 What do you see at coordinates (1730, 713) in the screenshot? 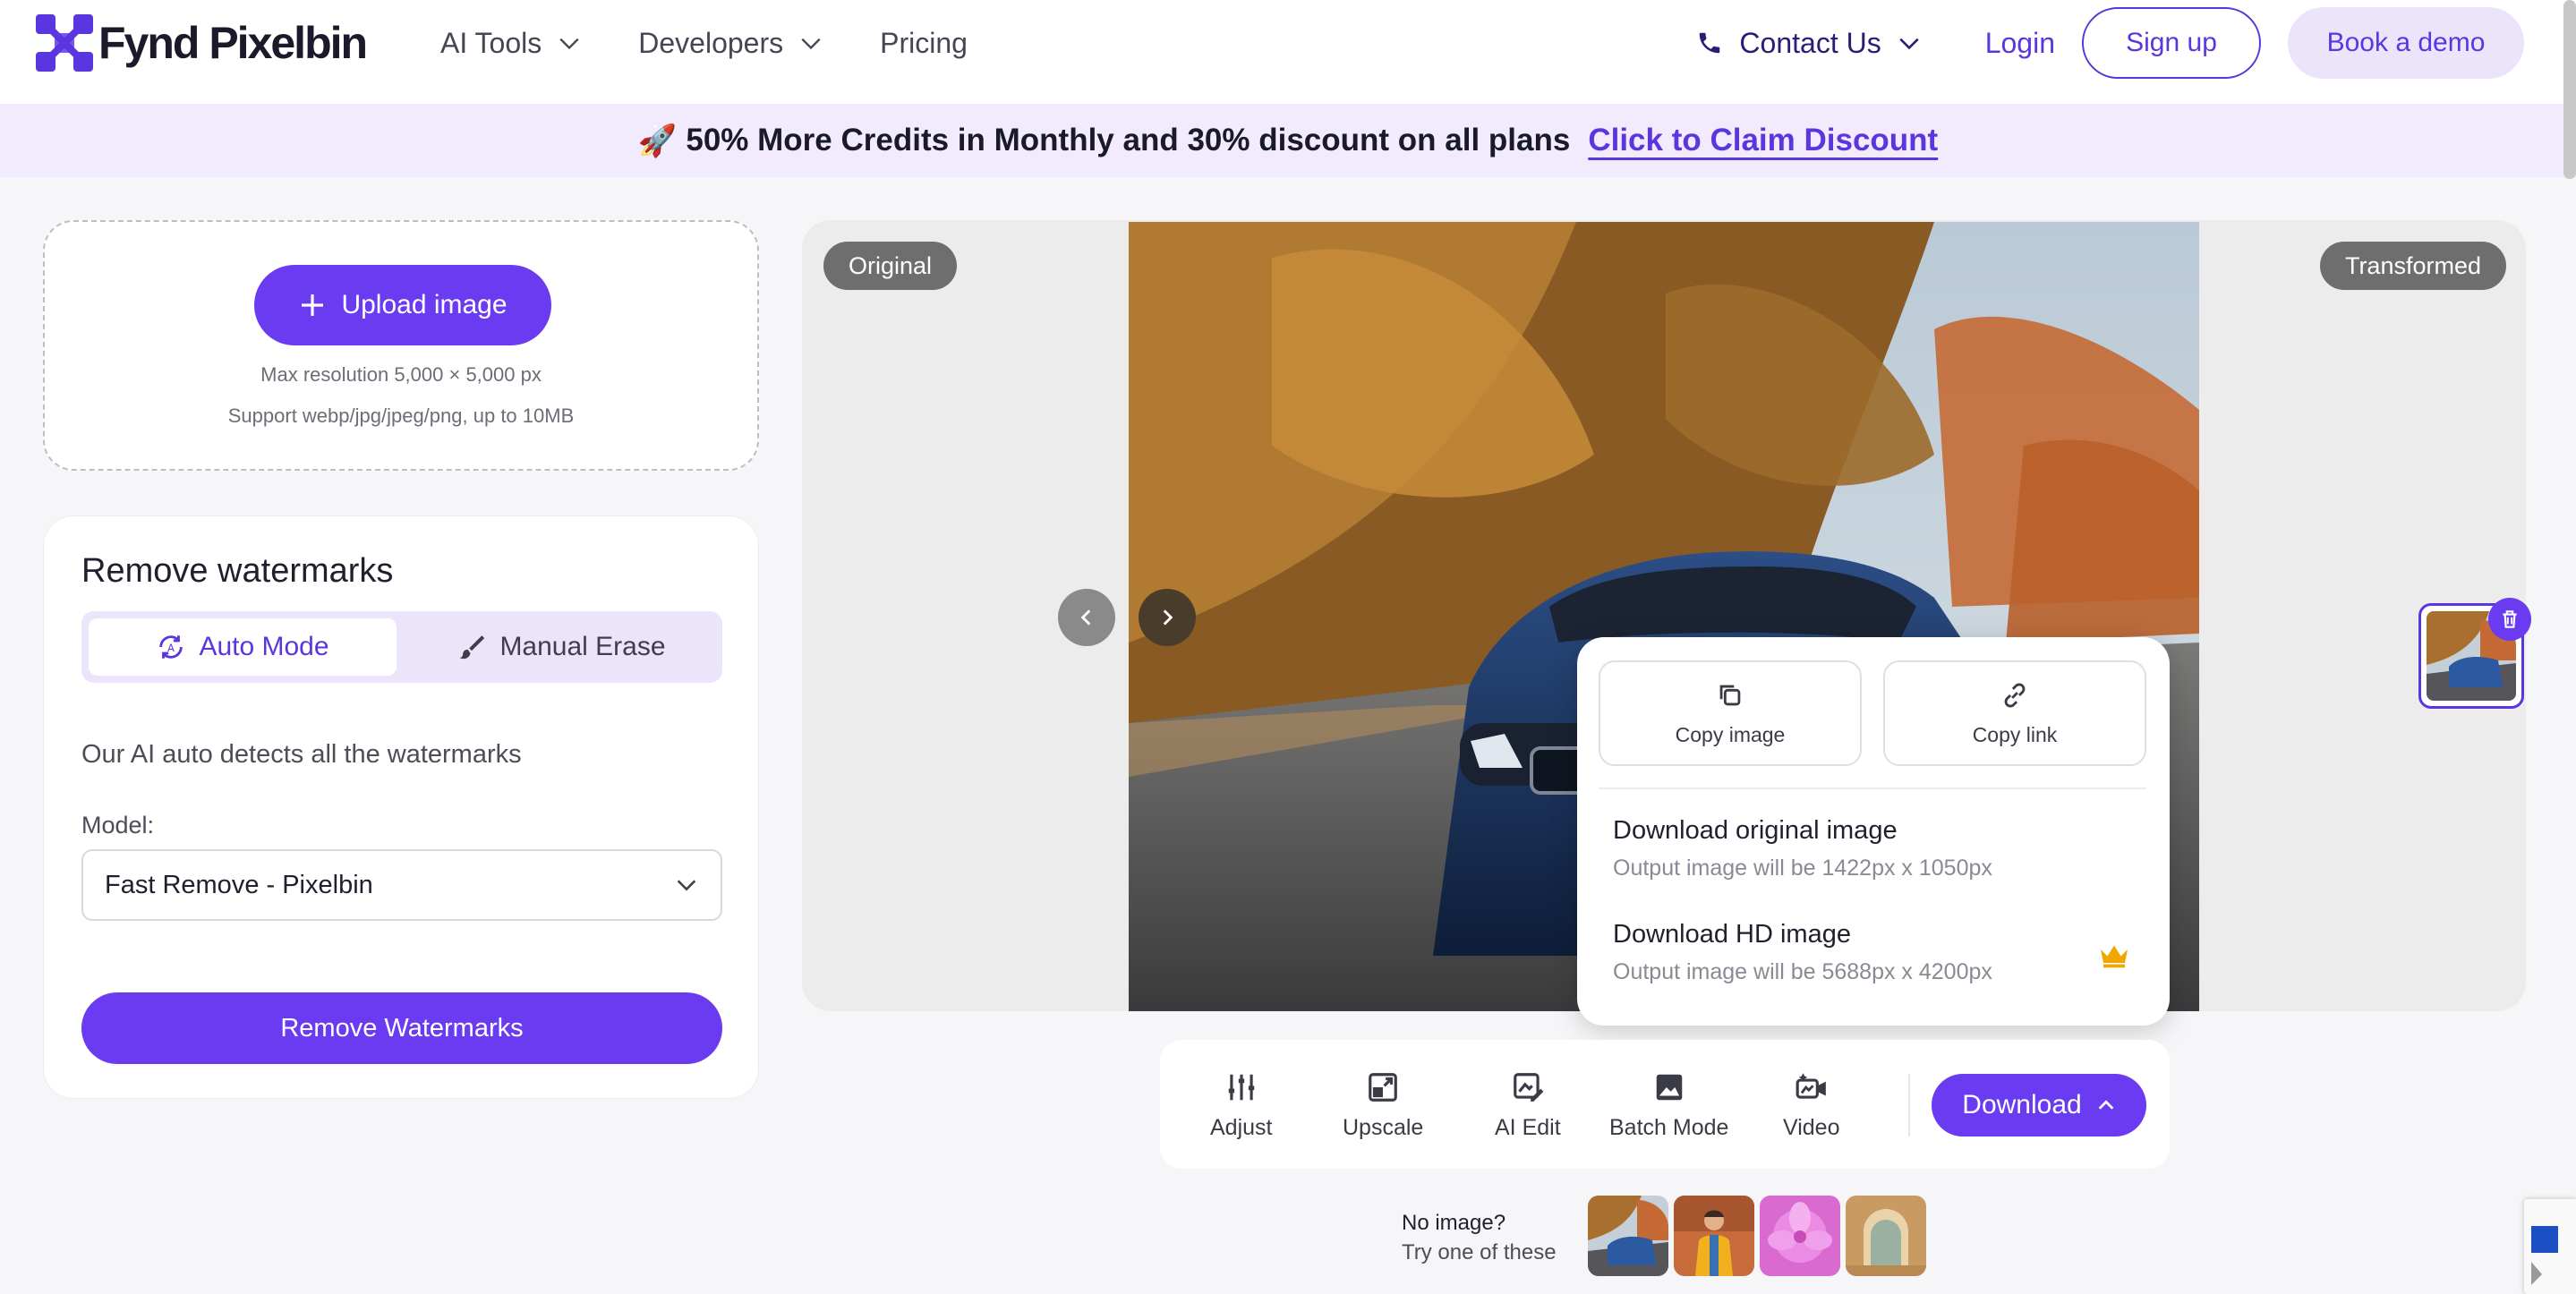
I see `copy-image-button: Copy image` at bounding box center [1730, 713].